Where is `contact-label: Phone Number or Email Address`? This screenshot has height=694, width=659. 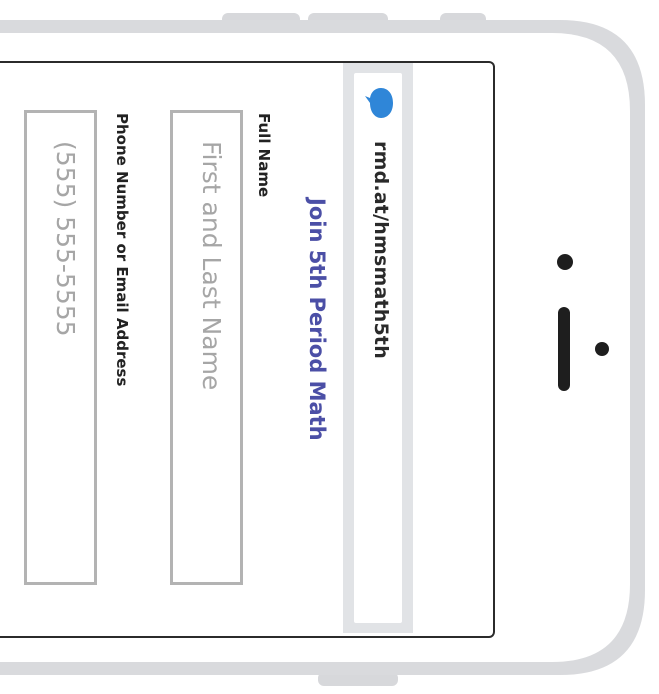
contact-label: Phone Number or Email Address is located at coordinates (122, 250).